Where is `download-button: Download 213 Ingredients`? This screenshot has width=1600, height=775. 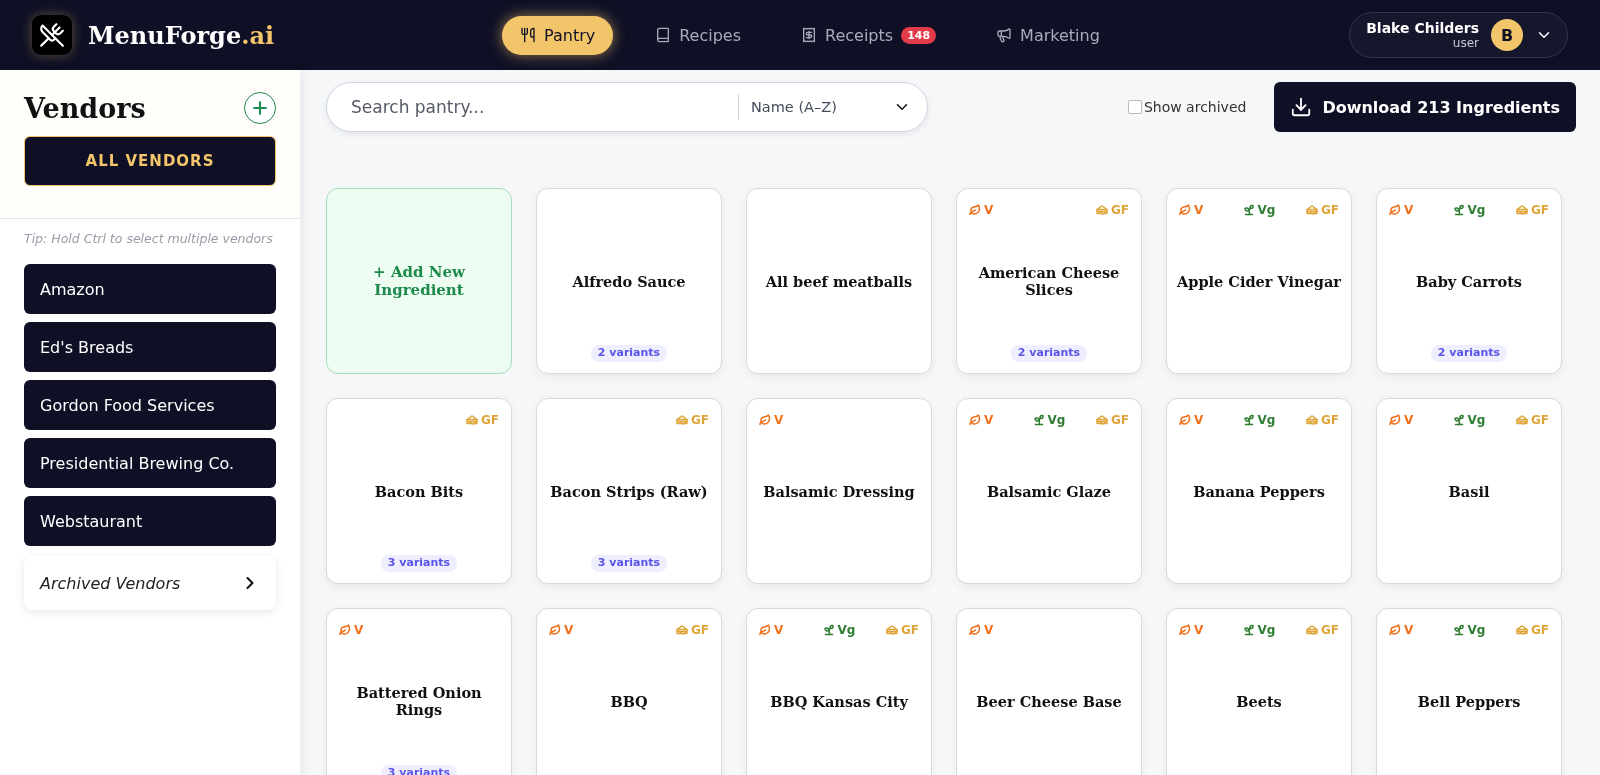 download-button: Download 213 Ingredients is located at coordinates (1425, 107).